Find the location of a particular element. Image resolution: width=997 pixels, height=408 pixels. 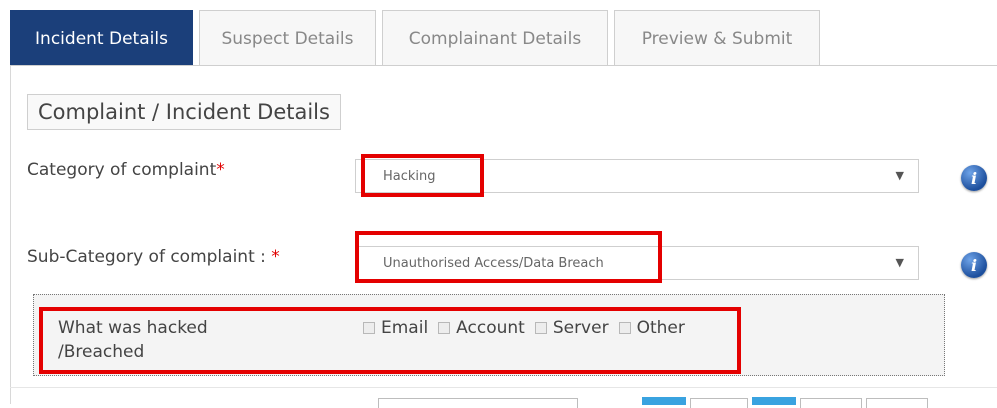

tab-suspect-details: Suspect Details is located at coordinates (287, 38).